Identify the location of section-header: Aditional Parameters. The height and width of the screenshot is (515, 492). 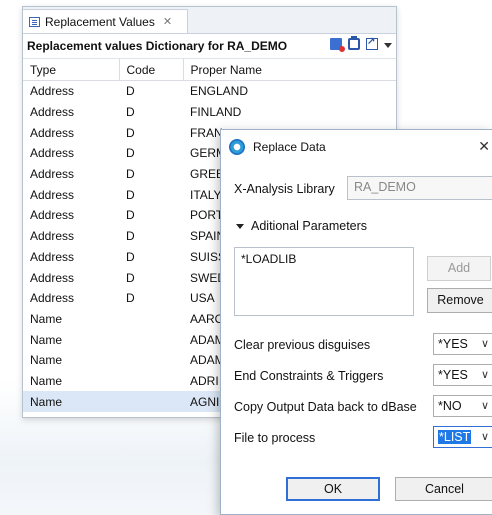
(301, 226).